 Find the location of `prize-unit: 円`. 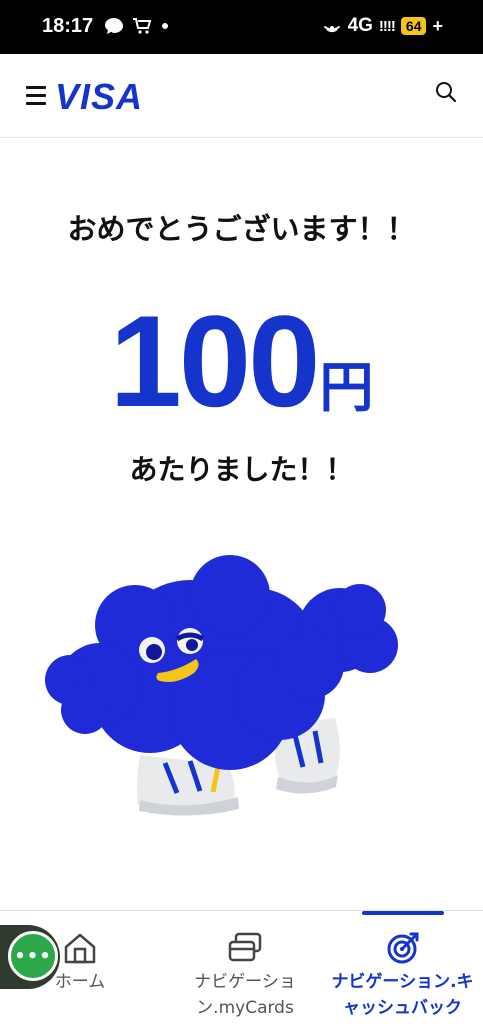

prize-unit: 円 is located at coordinates (346, 387).